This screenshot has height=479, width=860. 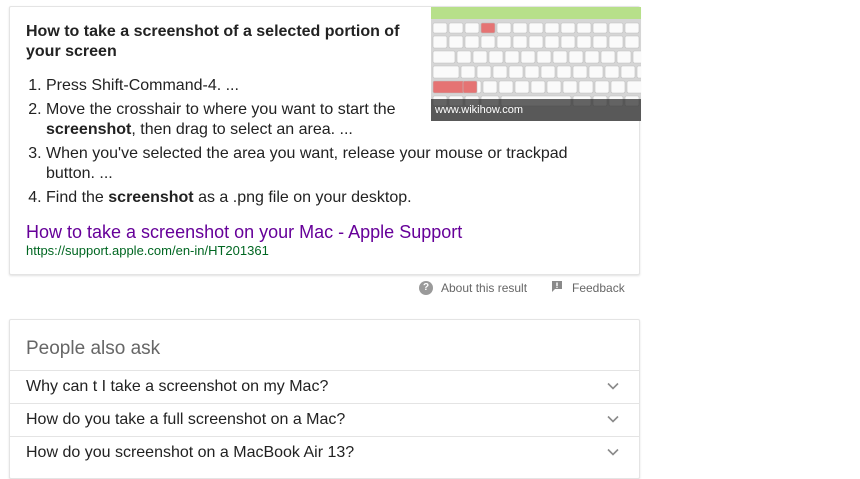 I want to click on step-text: as a .png file on your desktop., so click(x=302, y=197).